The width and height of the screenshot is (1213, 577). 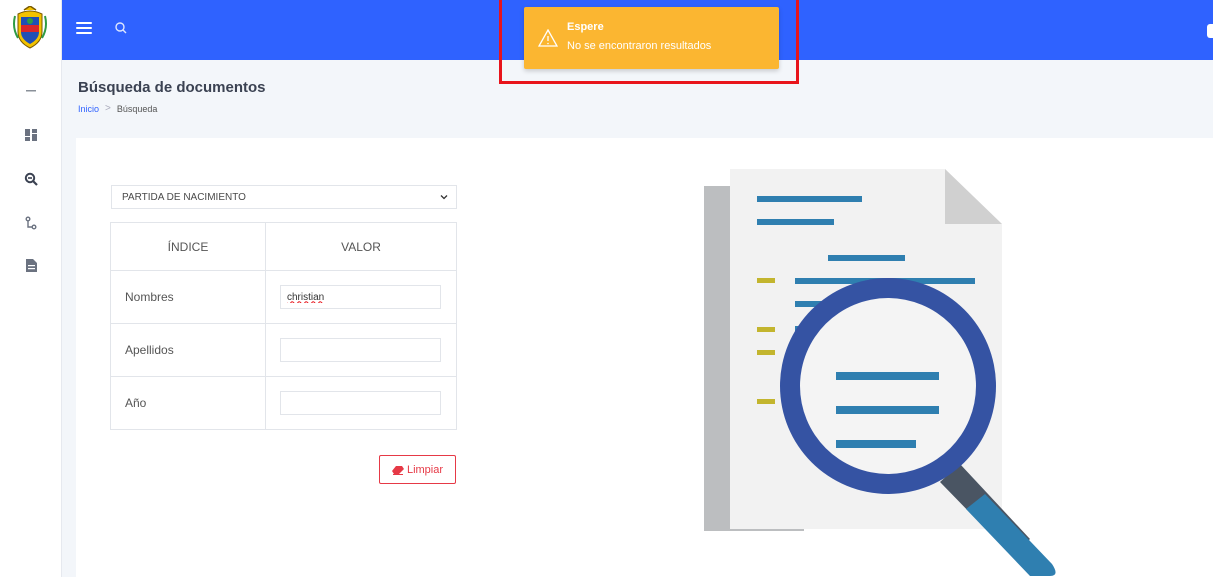 What do you see at coordinates (184, 197) in the screenshot?
I see `document-type-value: PARTIDA DE NACIMIENTO` at bounding box center [184, 197].